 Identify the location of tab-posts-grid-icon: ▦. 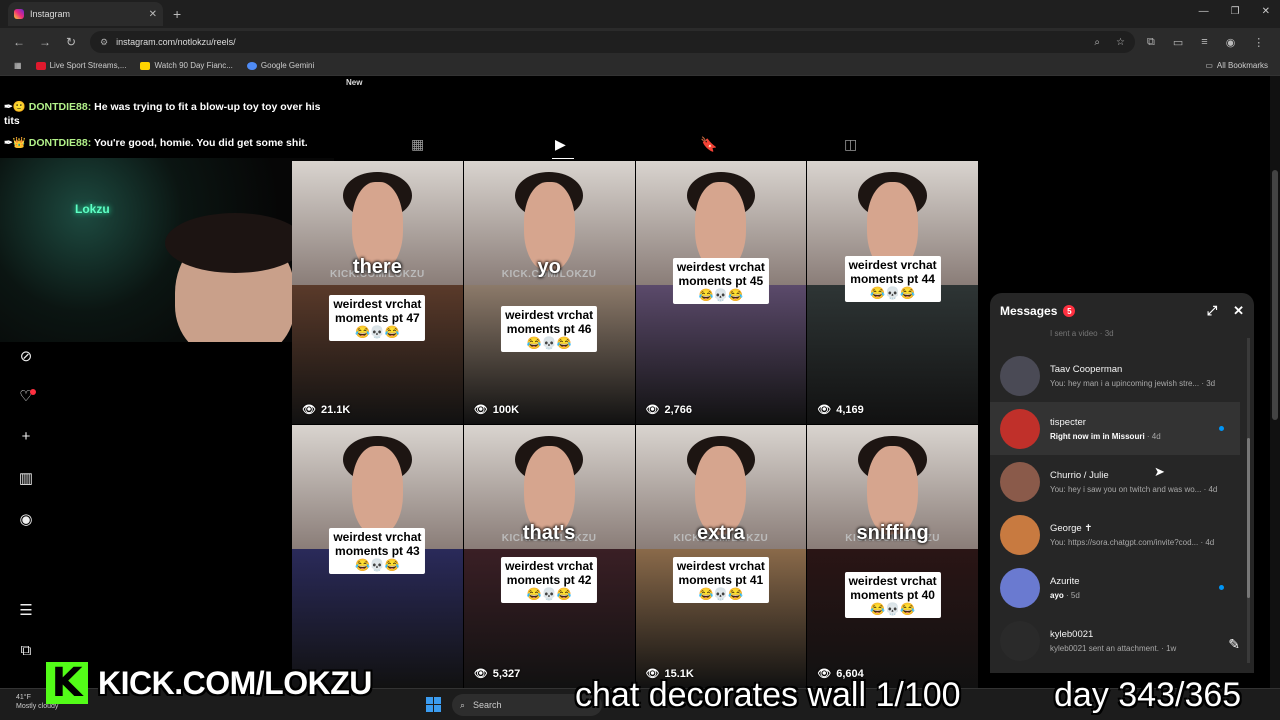
(417, 144).